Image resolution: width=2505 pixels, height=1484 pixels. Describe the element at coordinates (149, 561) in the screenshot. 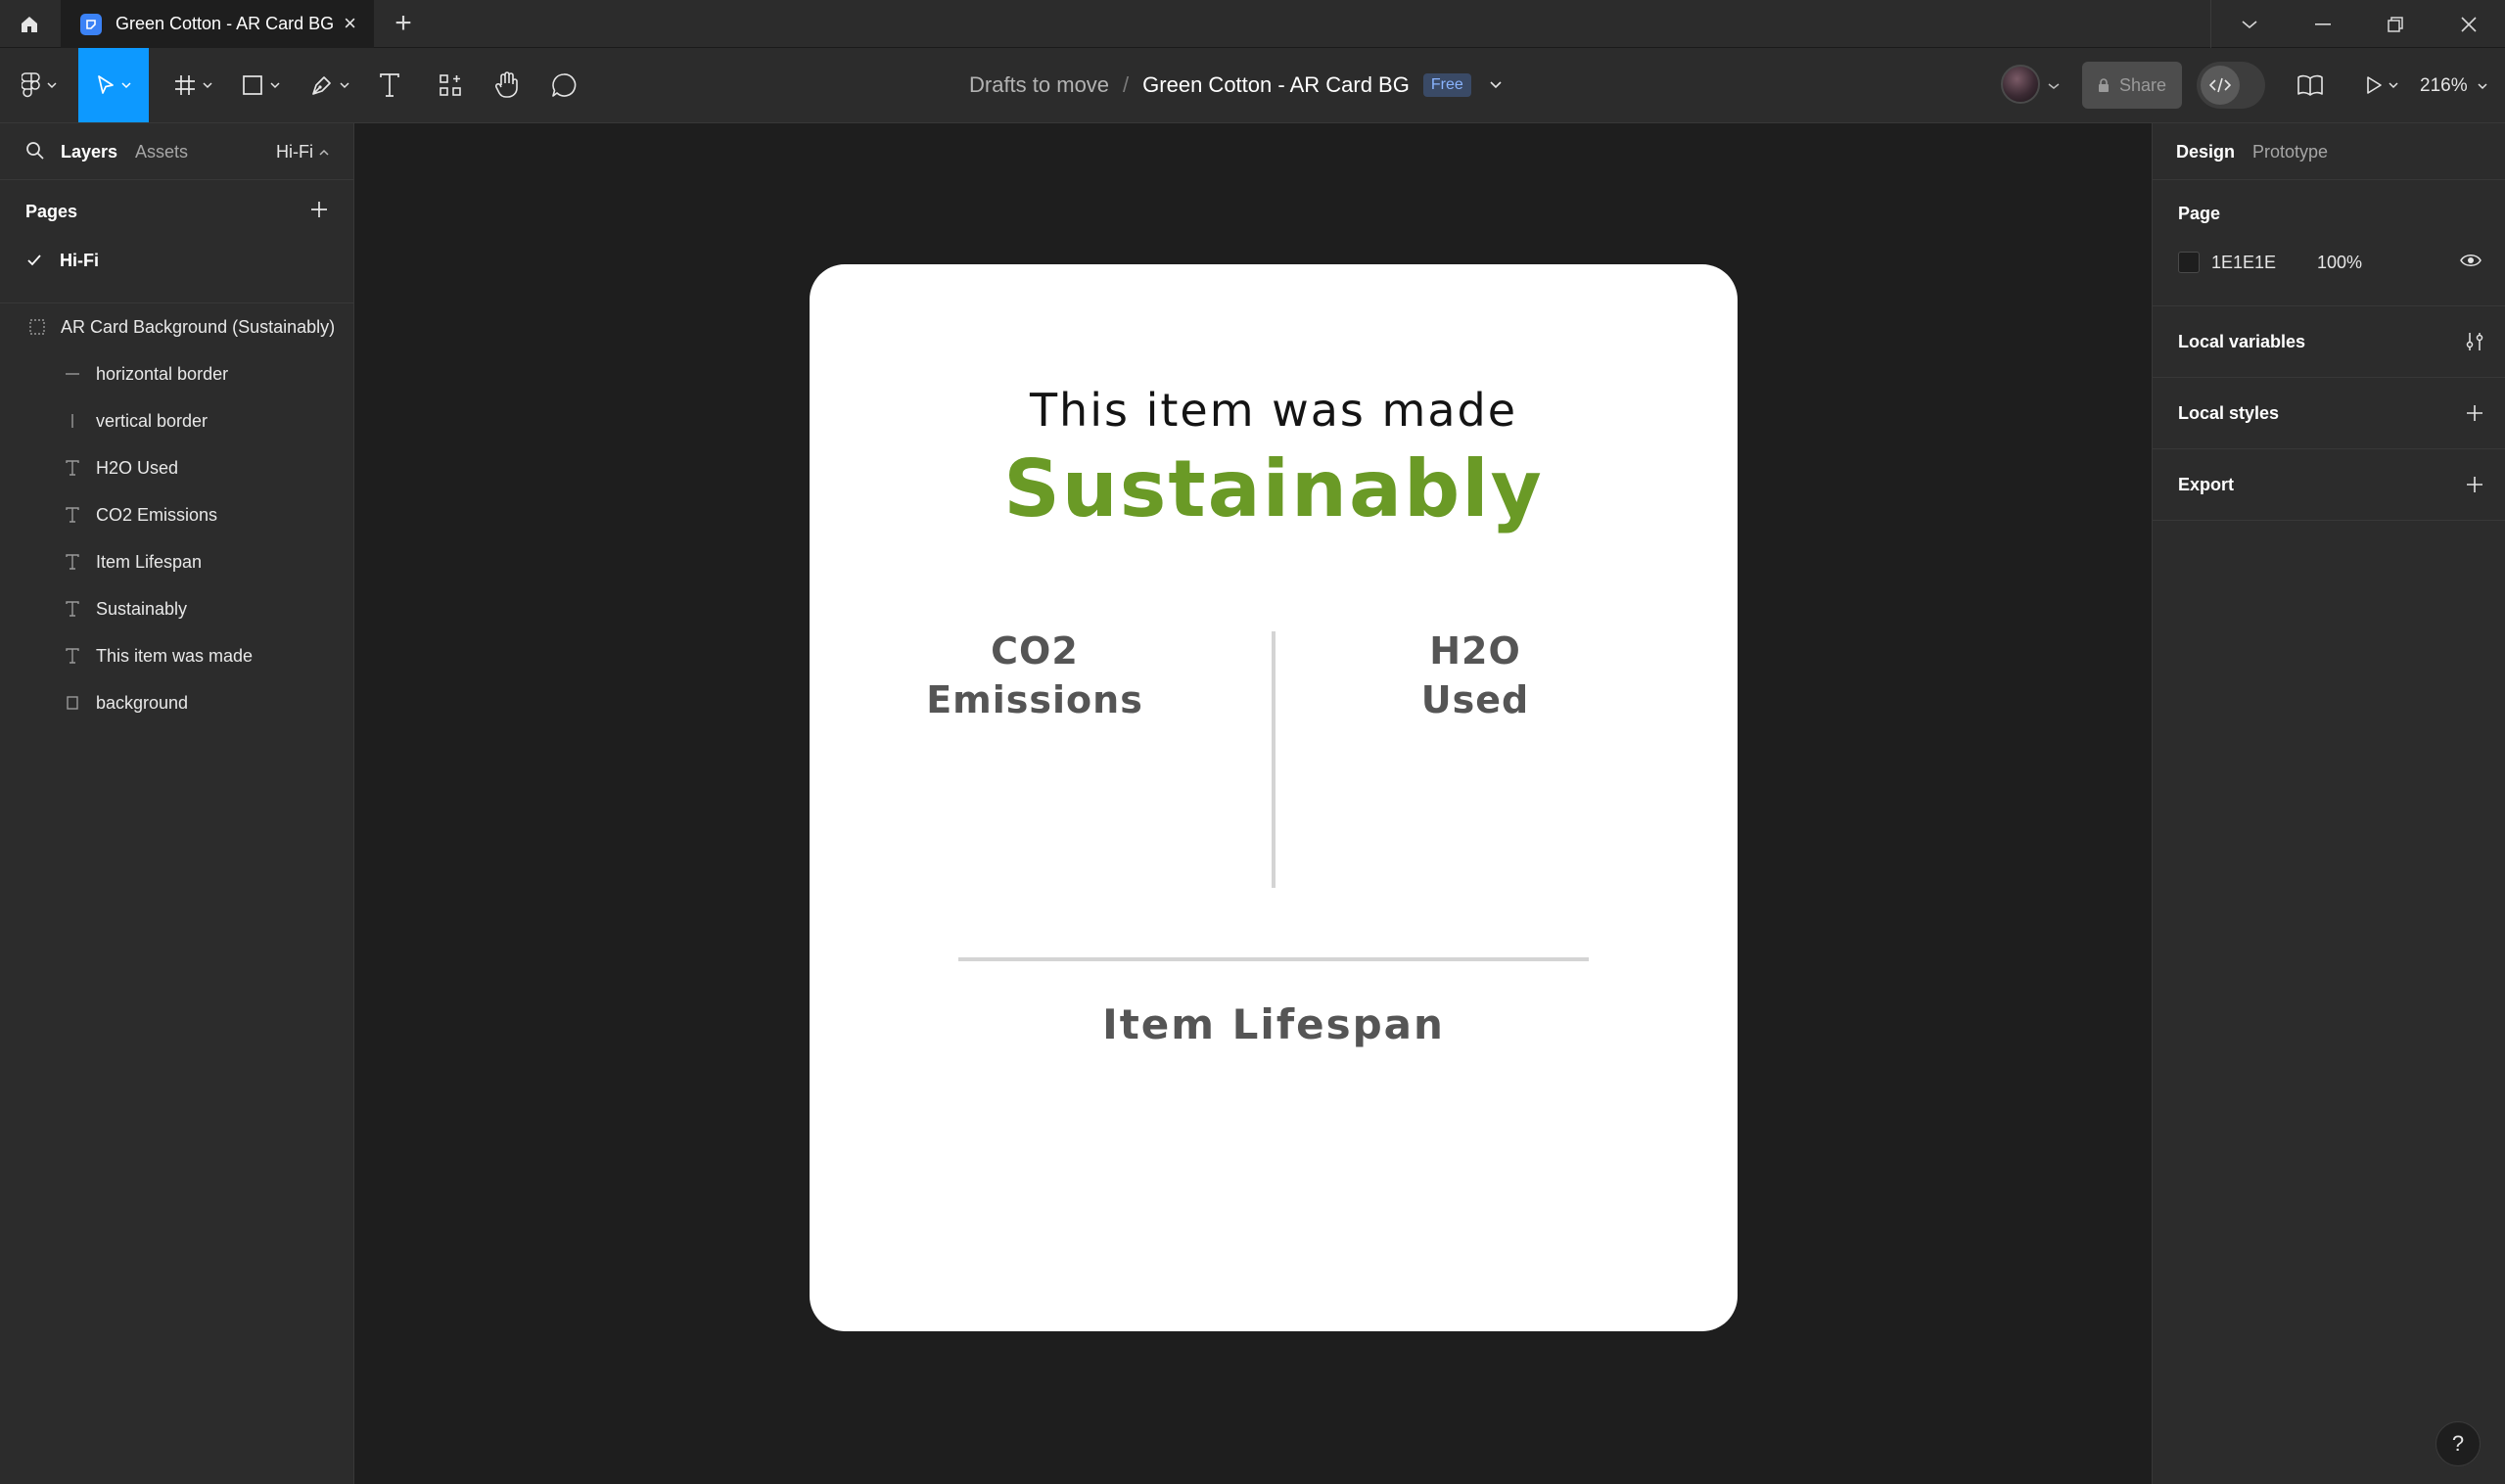

I see `layer-label: Item Lifespan` at that location.